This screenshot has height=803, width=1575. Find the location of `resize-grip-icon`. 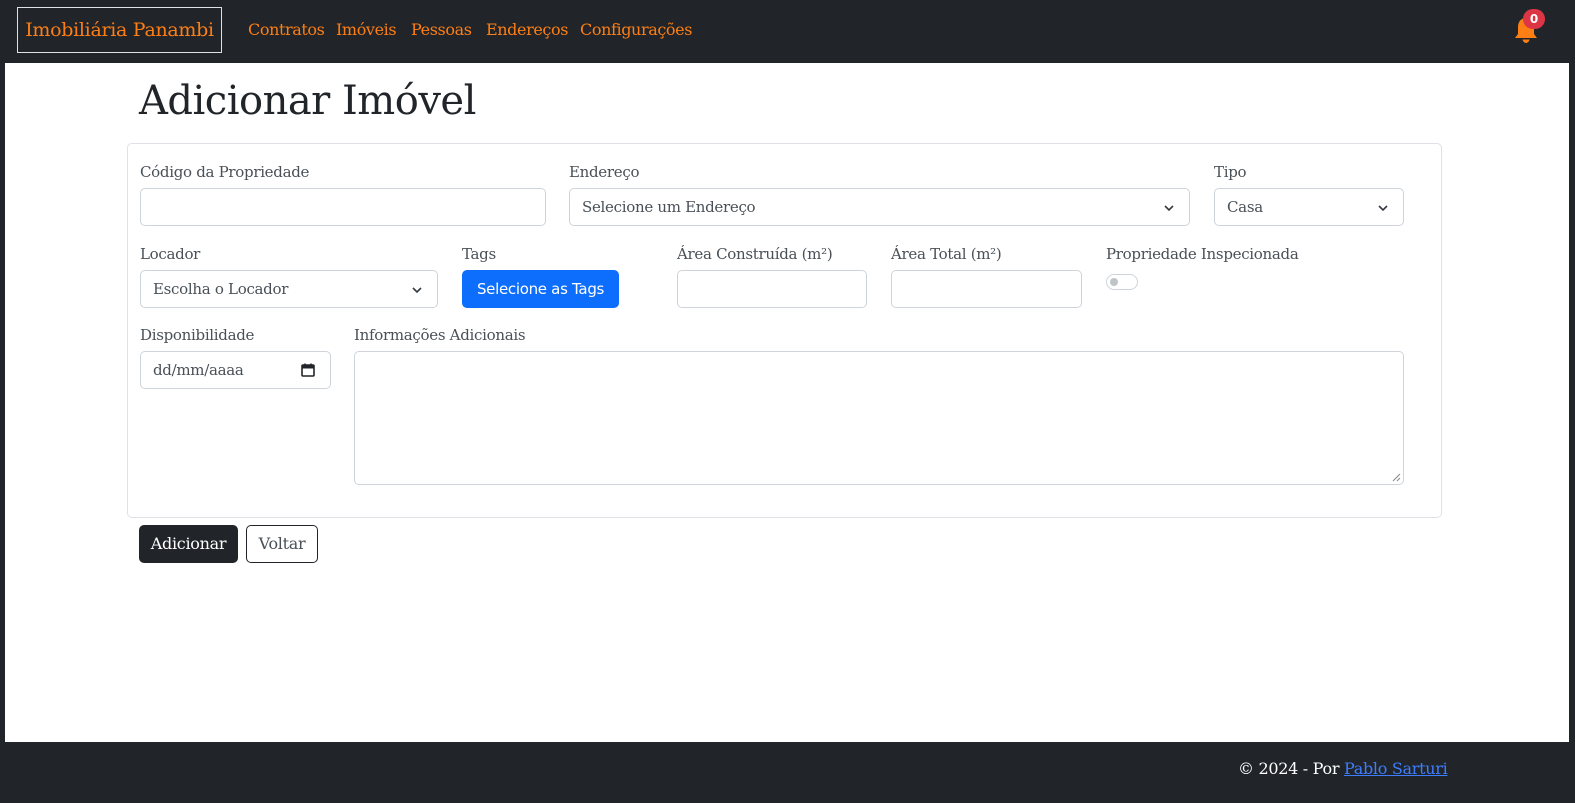

resize-grip-icon is located at coordinates (1396, 477).